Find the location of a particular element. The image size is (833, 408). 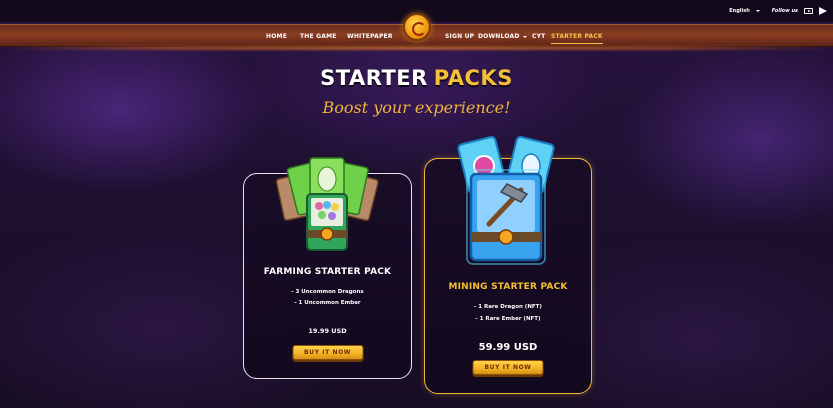

follow-us-label: Follow us is located at coordinates (784, 11).